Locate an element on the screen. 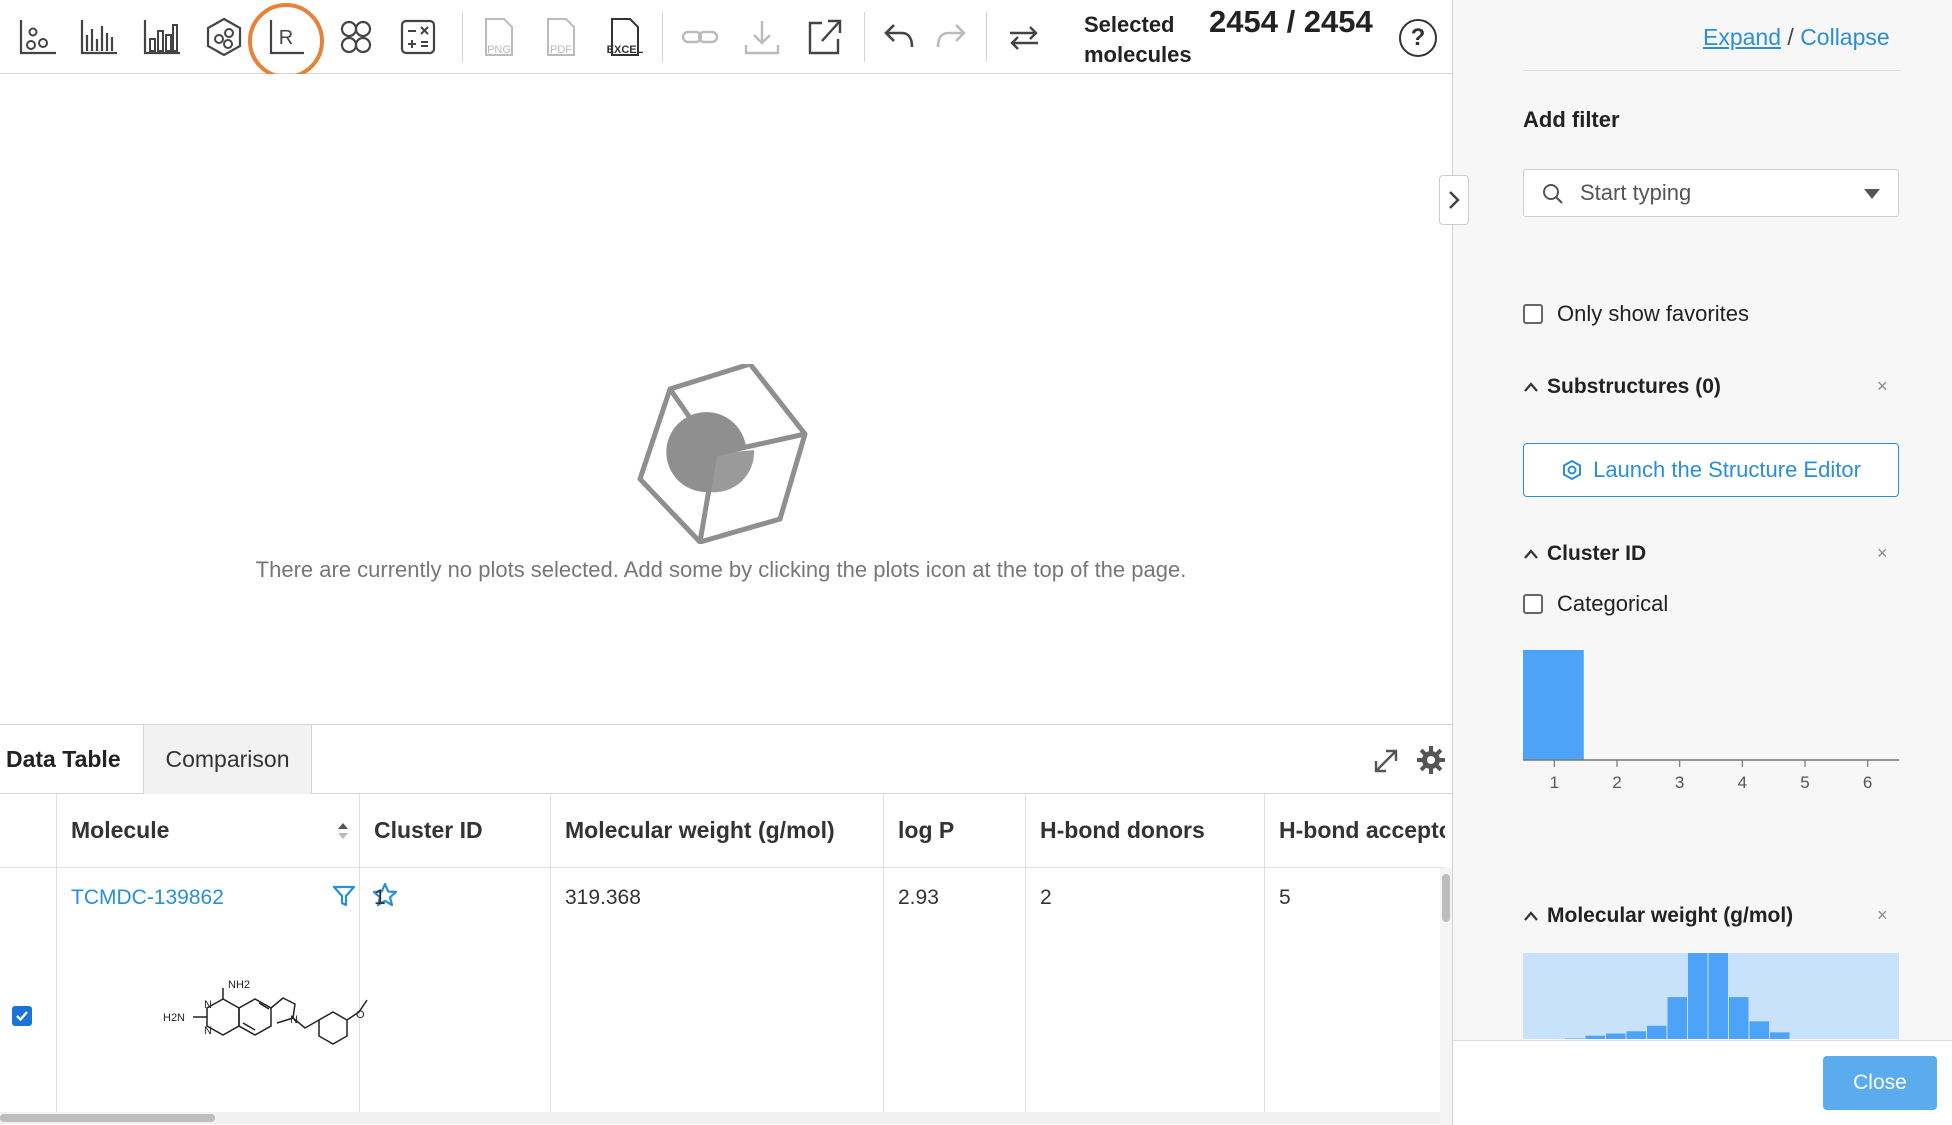 The image size is (1952, 1125). molecular-weight-histogram is located at coordinates (1711, 996).